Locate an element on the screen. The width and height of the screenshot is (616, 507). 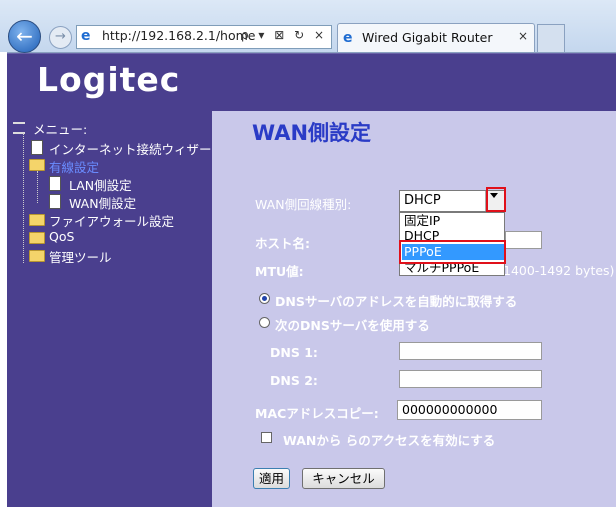
tab-title: Wired Gigabit Router is located at coordinates (427, 37).